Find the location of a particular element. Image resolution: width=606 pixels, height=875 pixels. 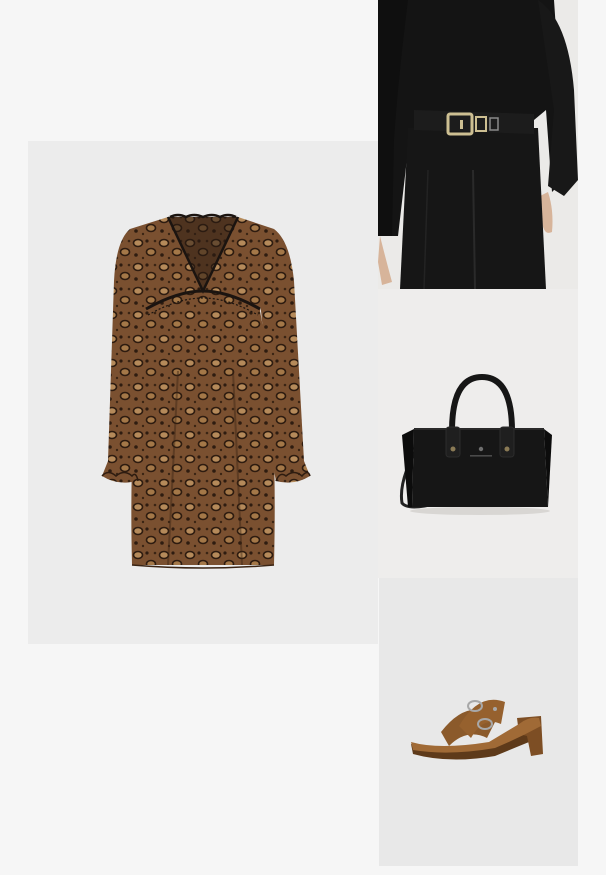

black-top-belt-image is located at coordinates (478, 144).